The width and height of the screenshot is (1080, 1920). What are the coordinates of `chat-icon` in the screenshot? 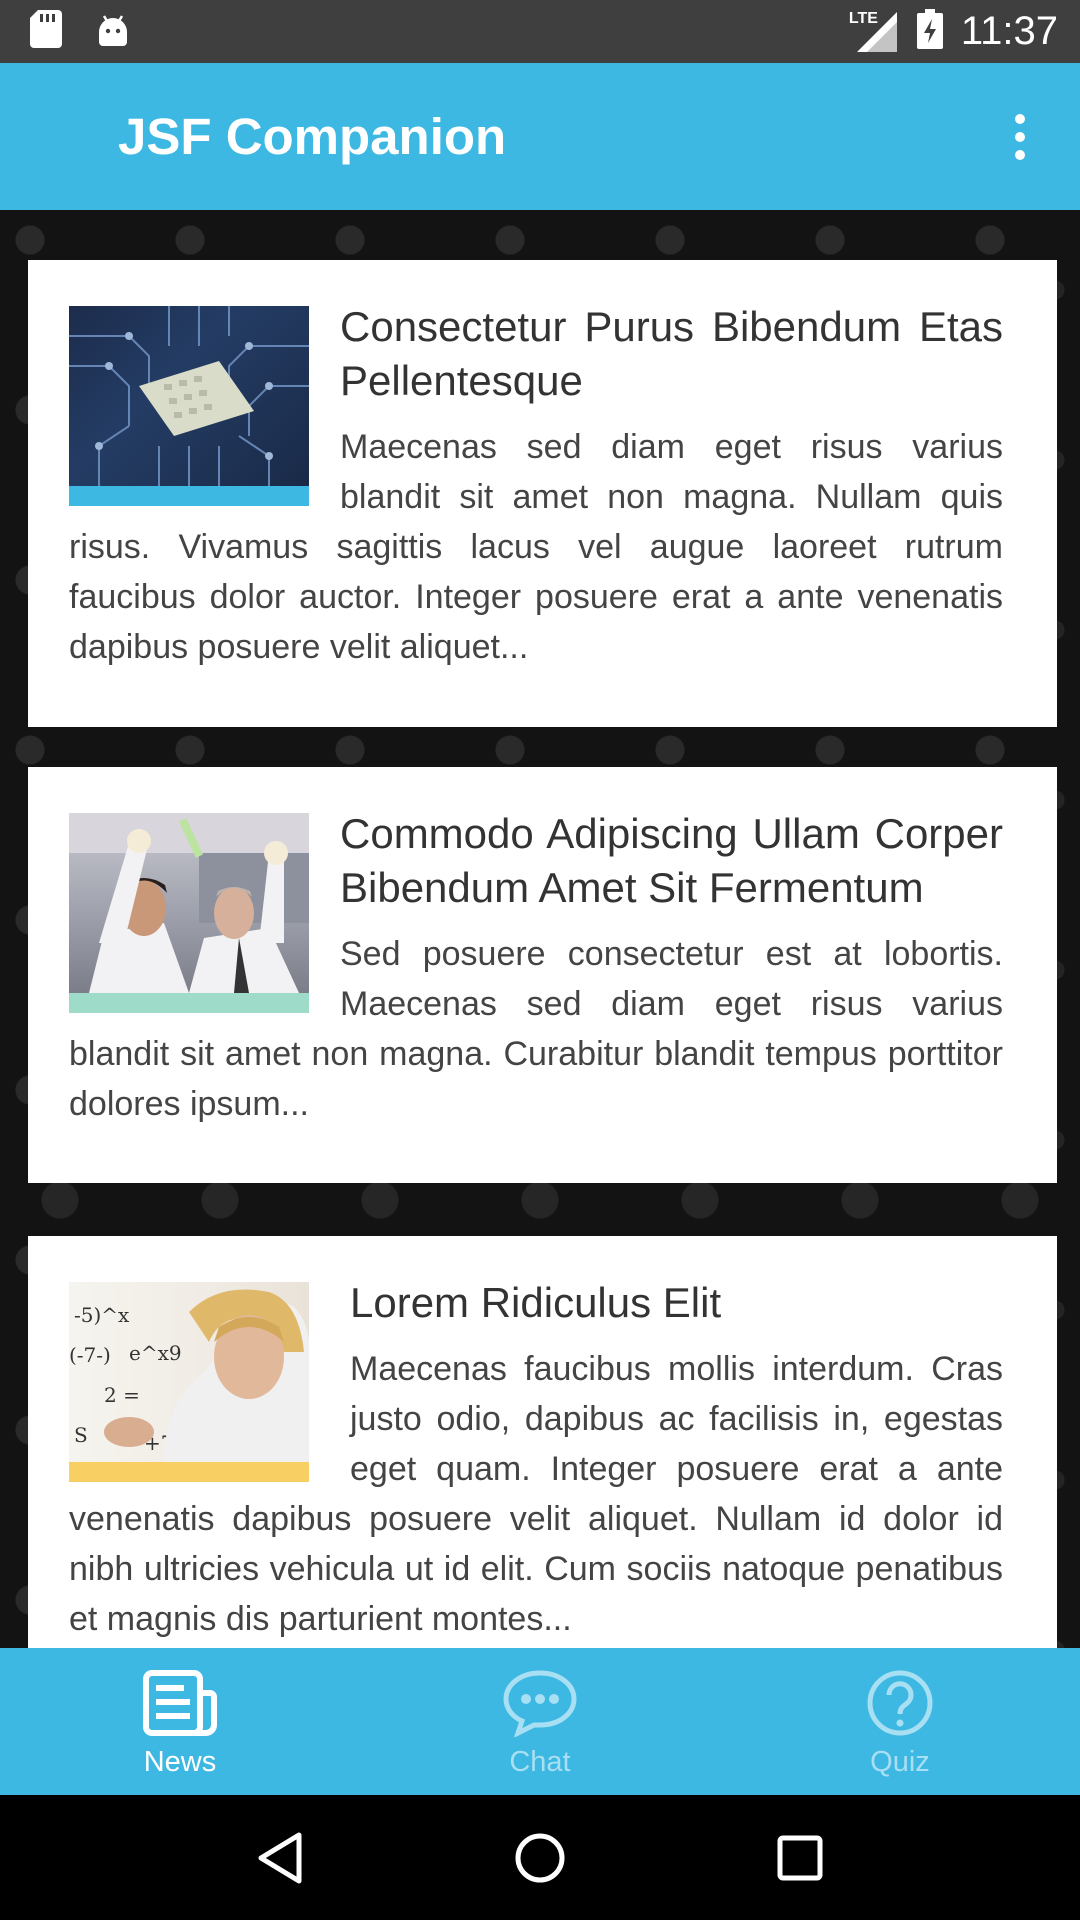 It's located at (540, 1705).